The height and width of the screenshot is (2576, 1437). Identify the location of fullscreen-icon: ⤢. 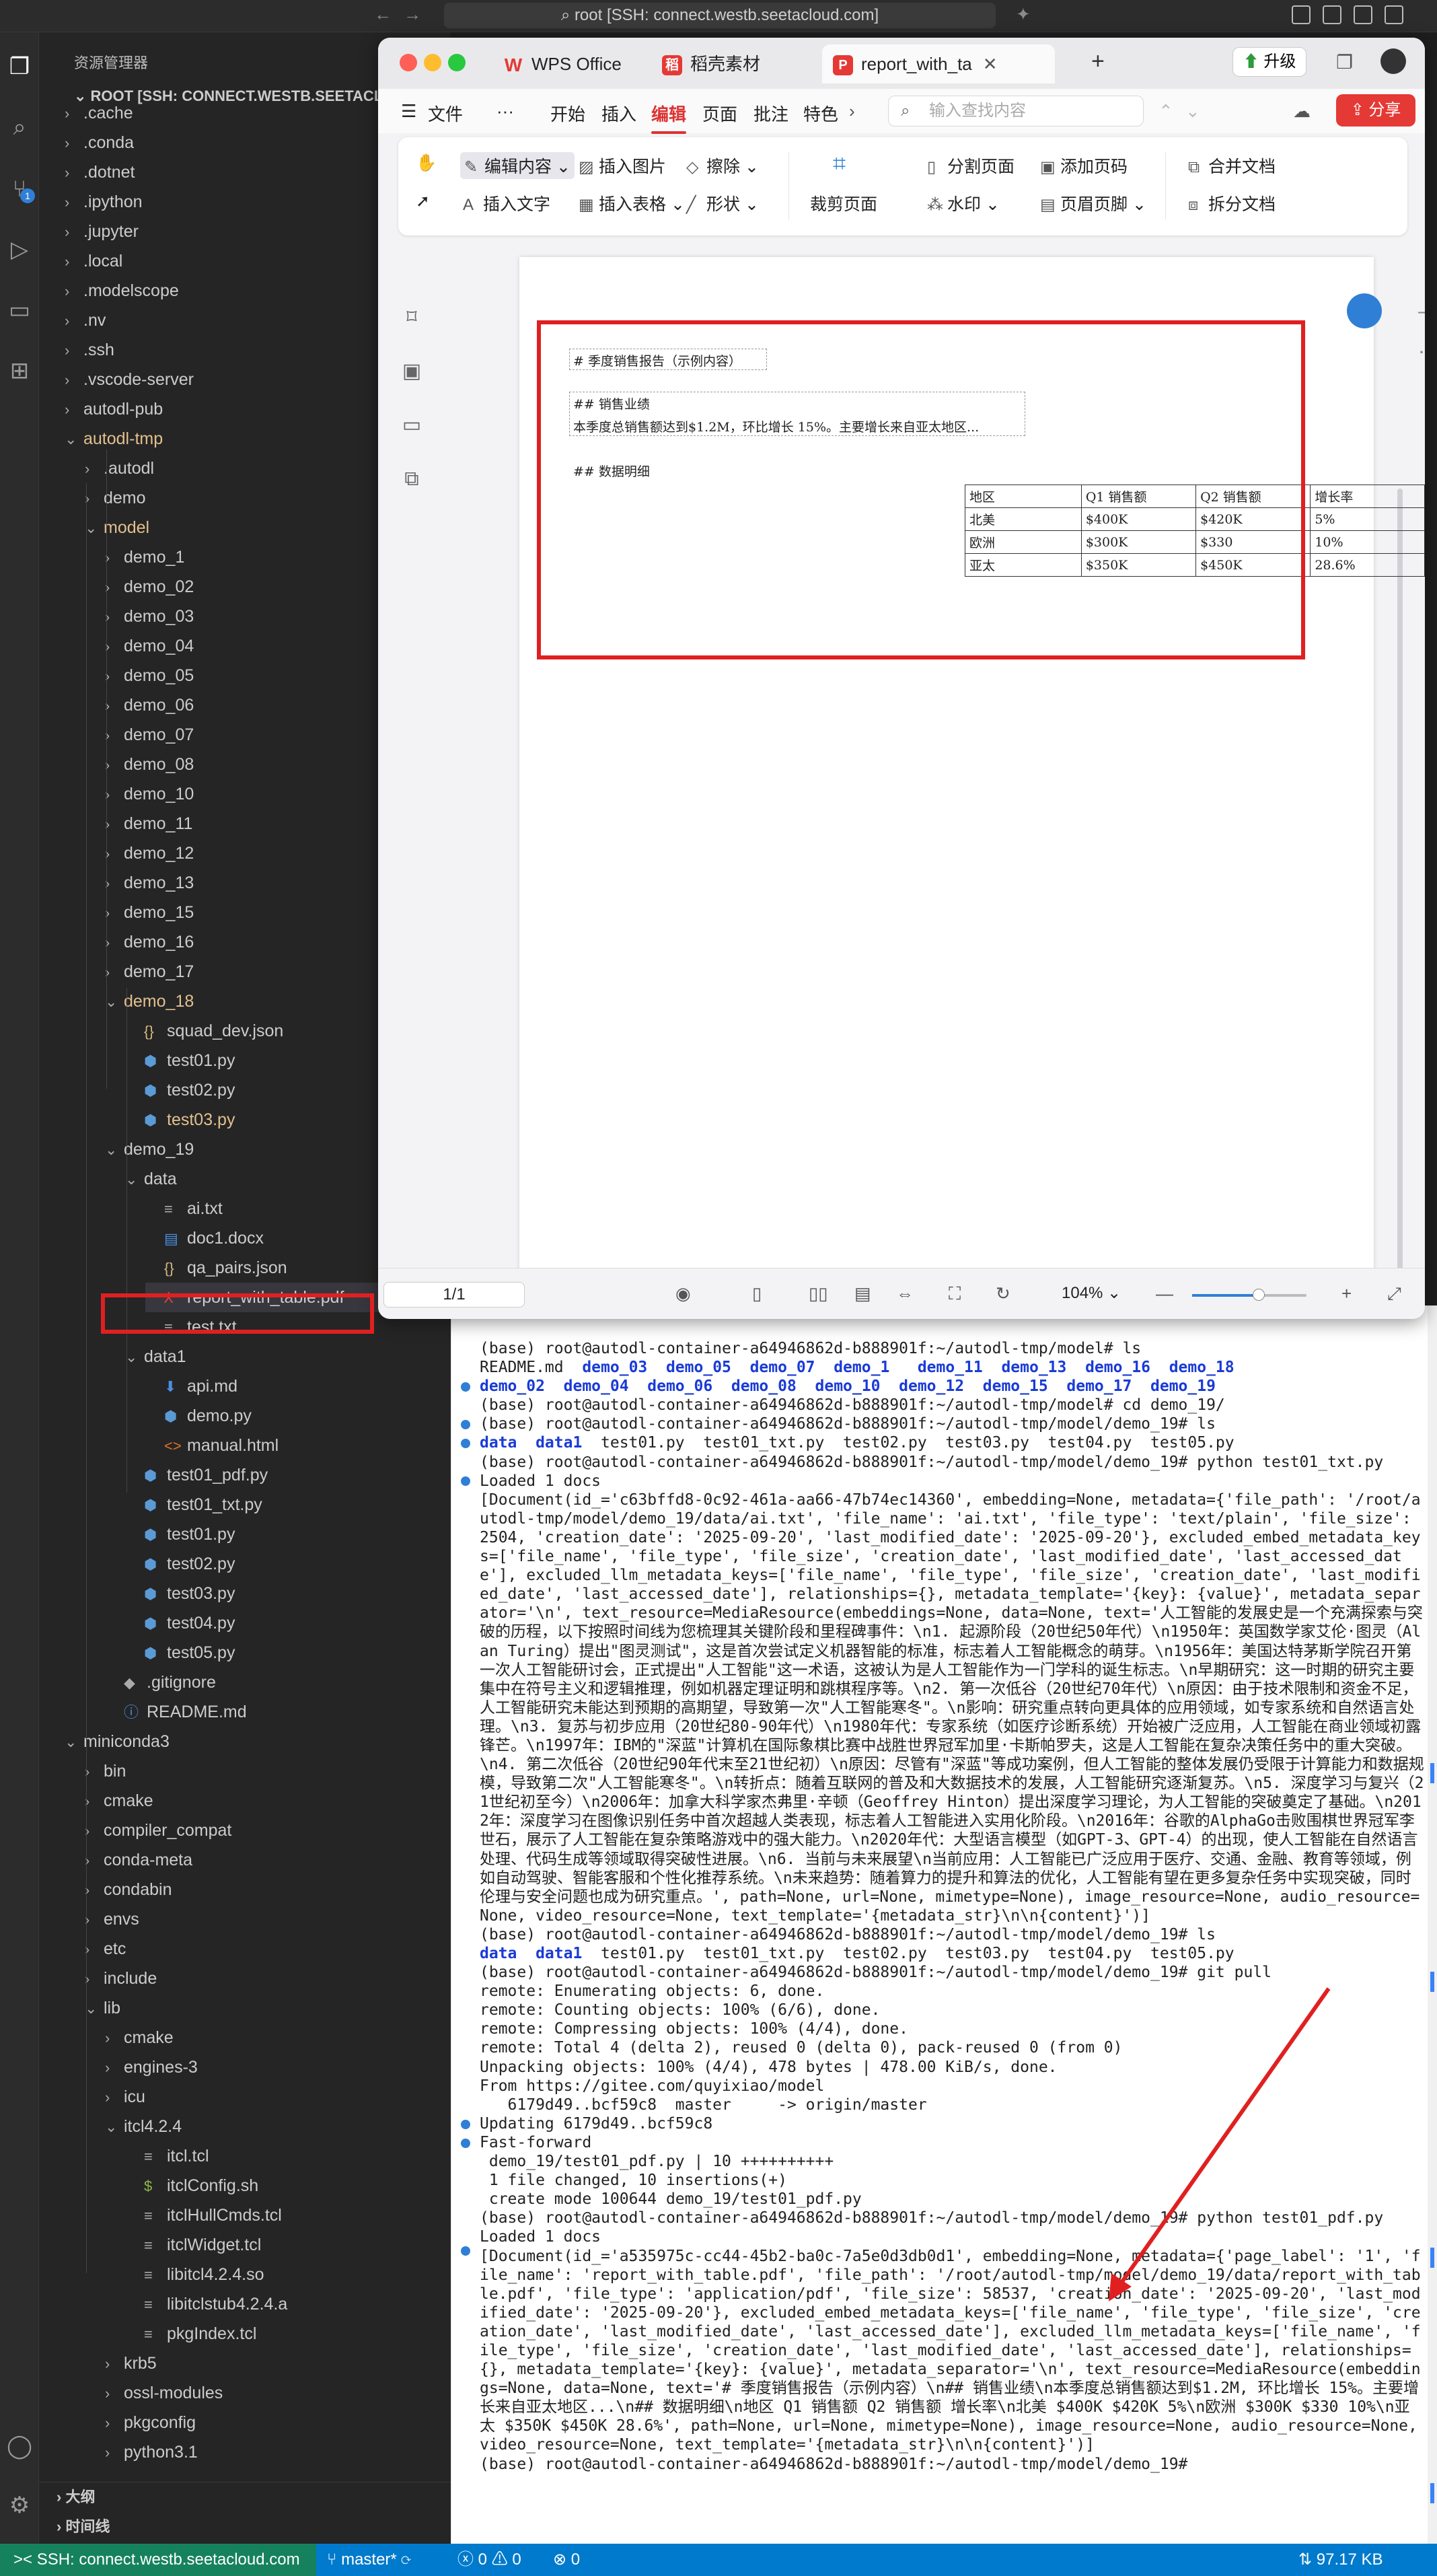
(1394, 1294).